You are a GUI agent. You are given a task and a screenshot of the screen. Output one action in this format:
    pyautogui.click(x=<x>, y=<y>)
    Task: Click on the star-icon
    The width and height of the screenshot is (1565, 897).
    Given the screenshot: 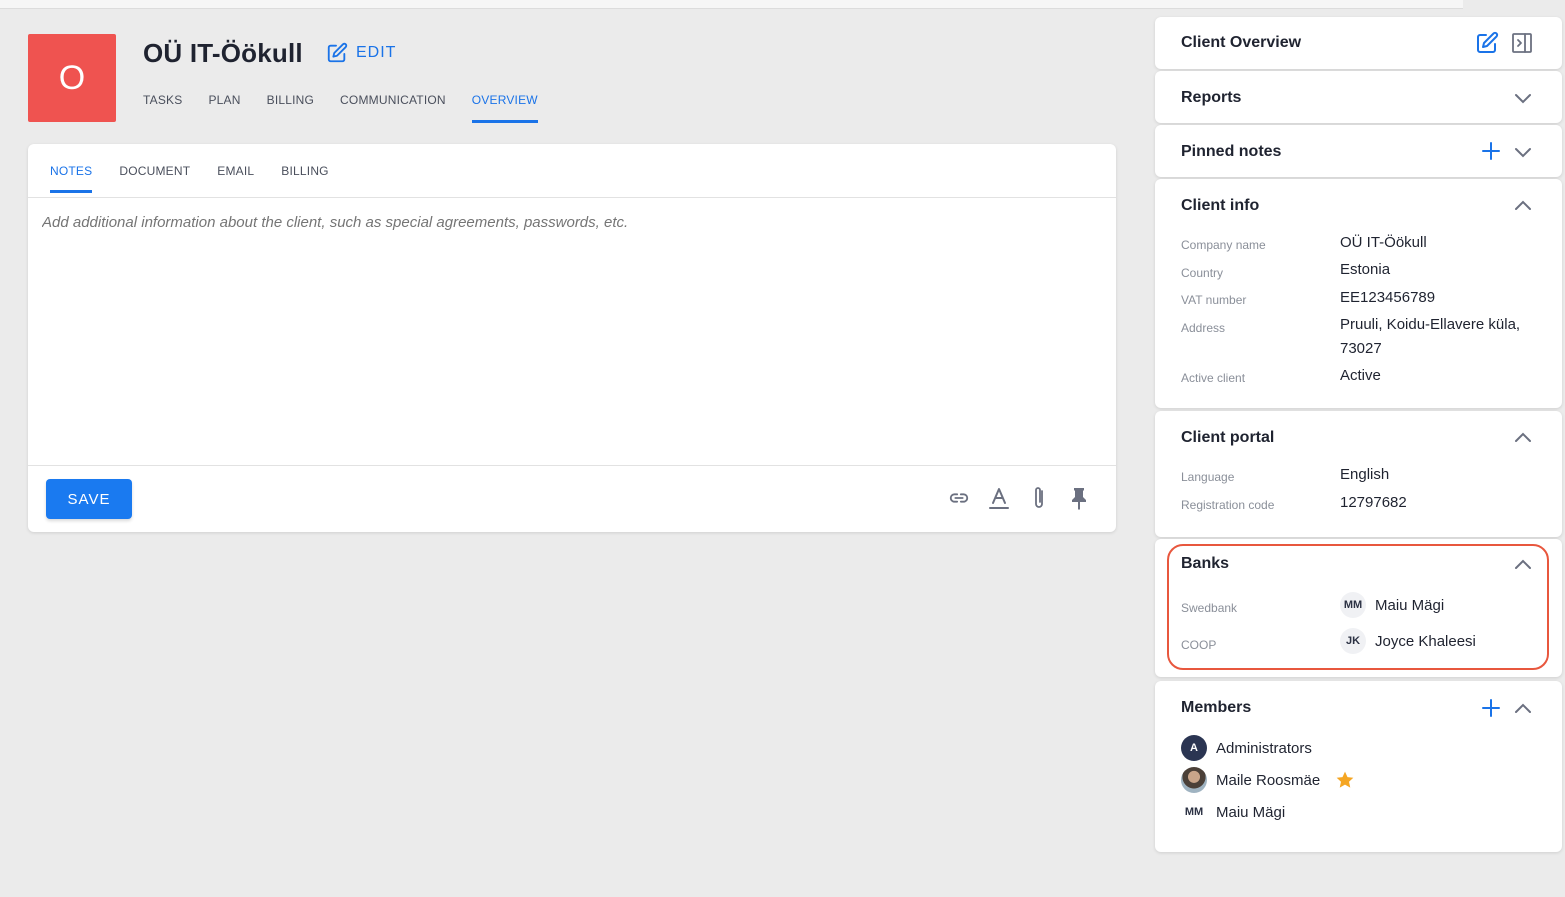 What is the action you would take?
    pyautogui.click(x=1345, y=779)
    